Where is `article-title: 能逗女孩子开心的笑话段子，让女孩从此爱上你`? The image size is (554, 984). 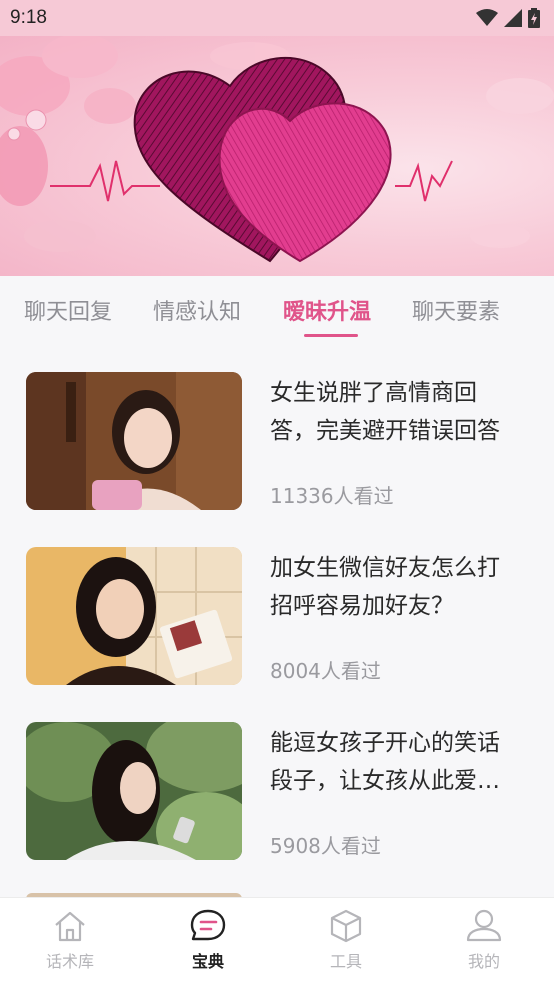
article-title: 能逗女孩子开心的笑话段子，让女孩从此爱上你 is located at coordinates (385, 762).